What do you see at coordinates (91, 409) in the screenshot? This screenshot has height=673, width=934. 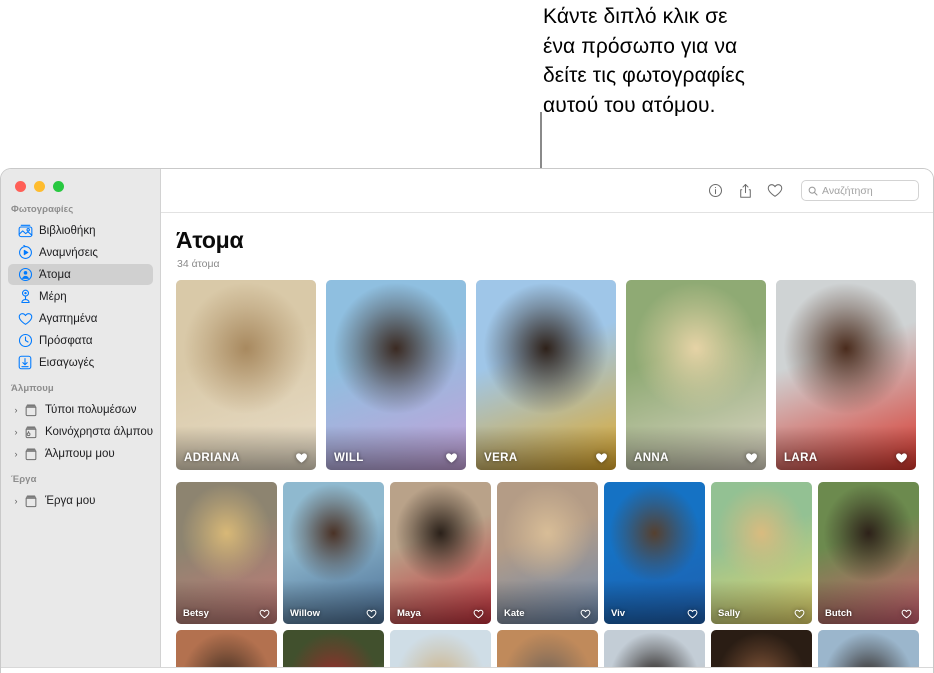 I see `sidebar-item-label: Τύποι πολυμέσων` at bounding box center [91, 409].